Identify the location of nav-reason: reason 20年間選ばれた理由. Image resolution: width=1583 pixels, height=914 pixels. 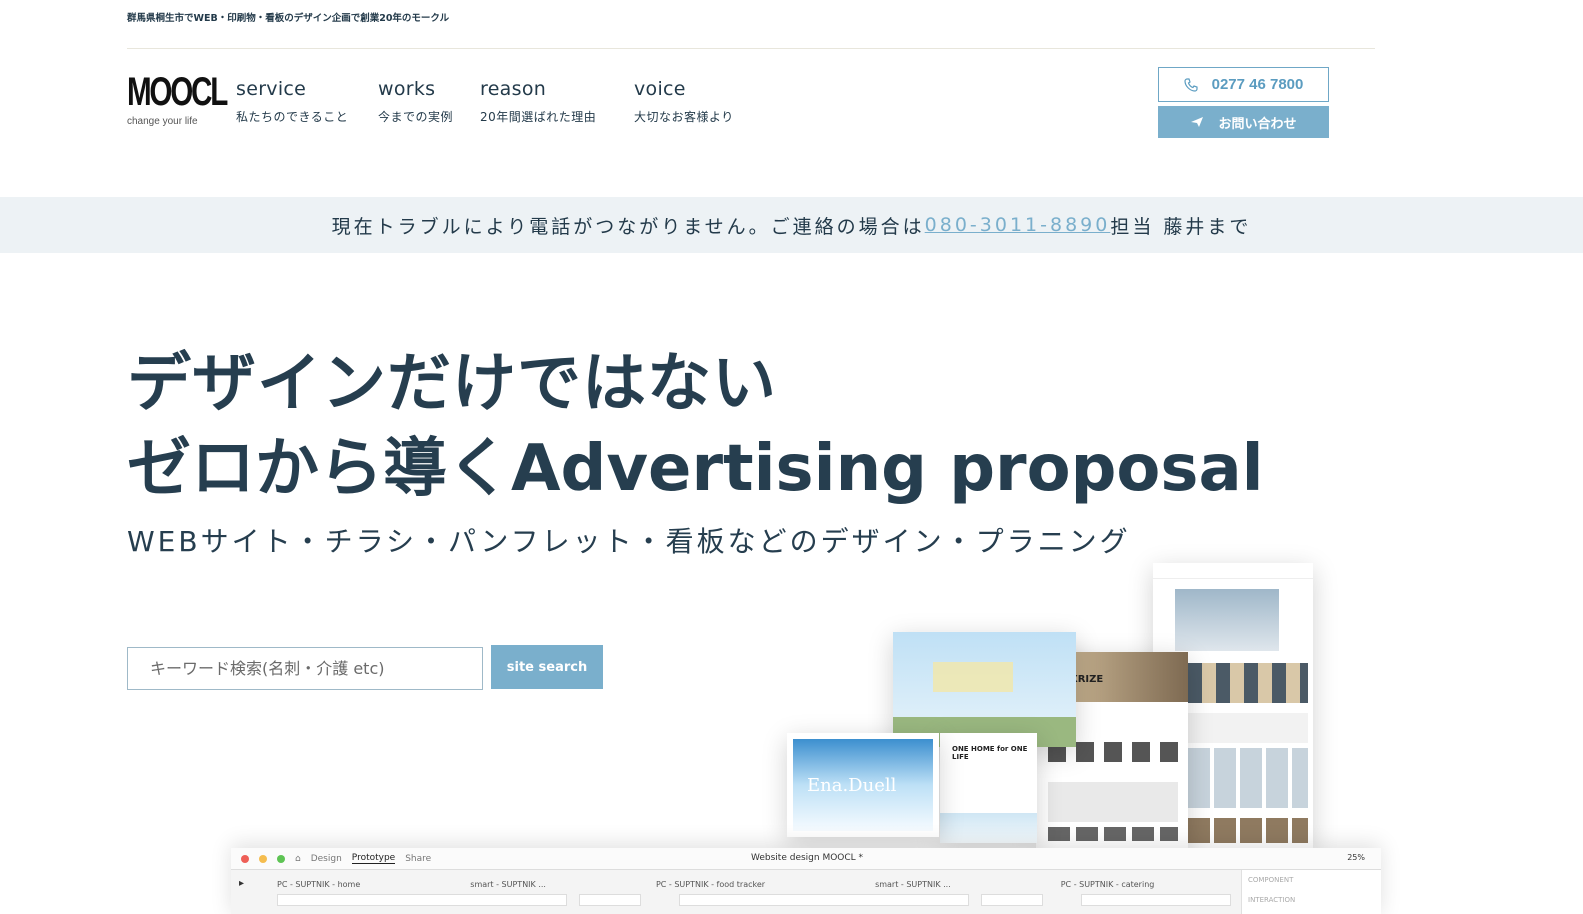
(538, 101).